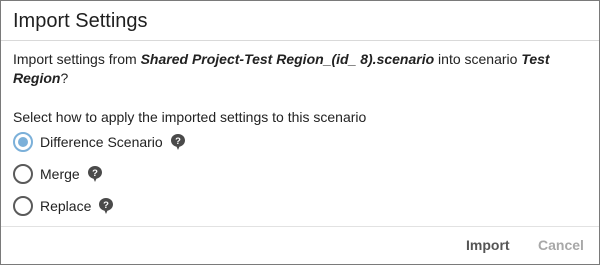 The width and height of the screenshot is (600, 265). I want to click on option-replace: Replace ?, so click(63, 206).